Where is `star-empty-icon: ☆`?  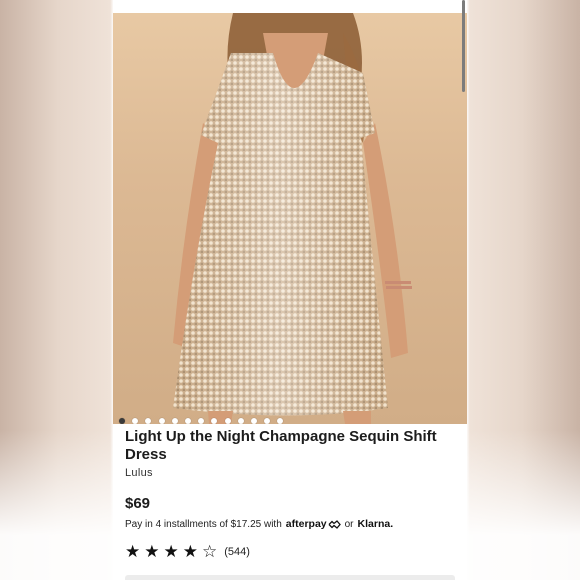
star-empty-icon: ☆ is located at coordinates (210, 551).